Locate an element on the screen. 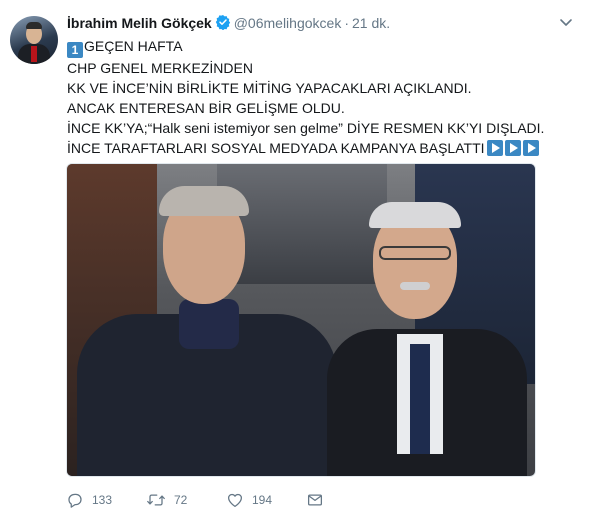 This screenshot has width=592, height=518. verified-badge-icon is located at coordinates (223, 23).